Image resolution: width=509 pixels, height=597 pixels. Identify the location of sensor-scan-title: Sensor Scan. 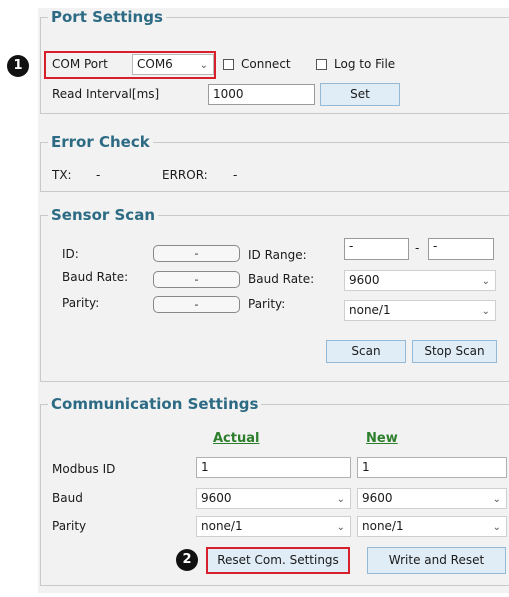
(103, 215).